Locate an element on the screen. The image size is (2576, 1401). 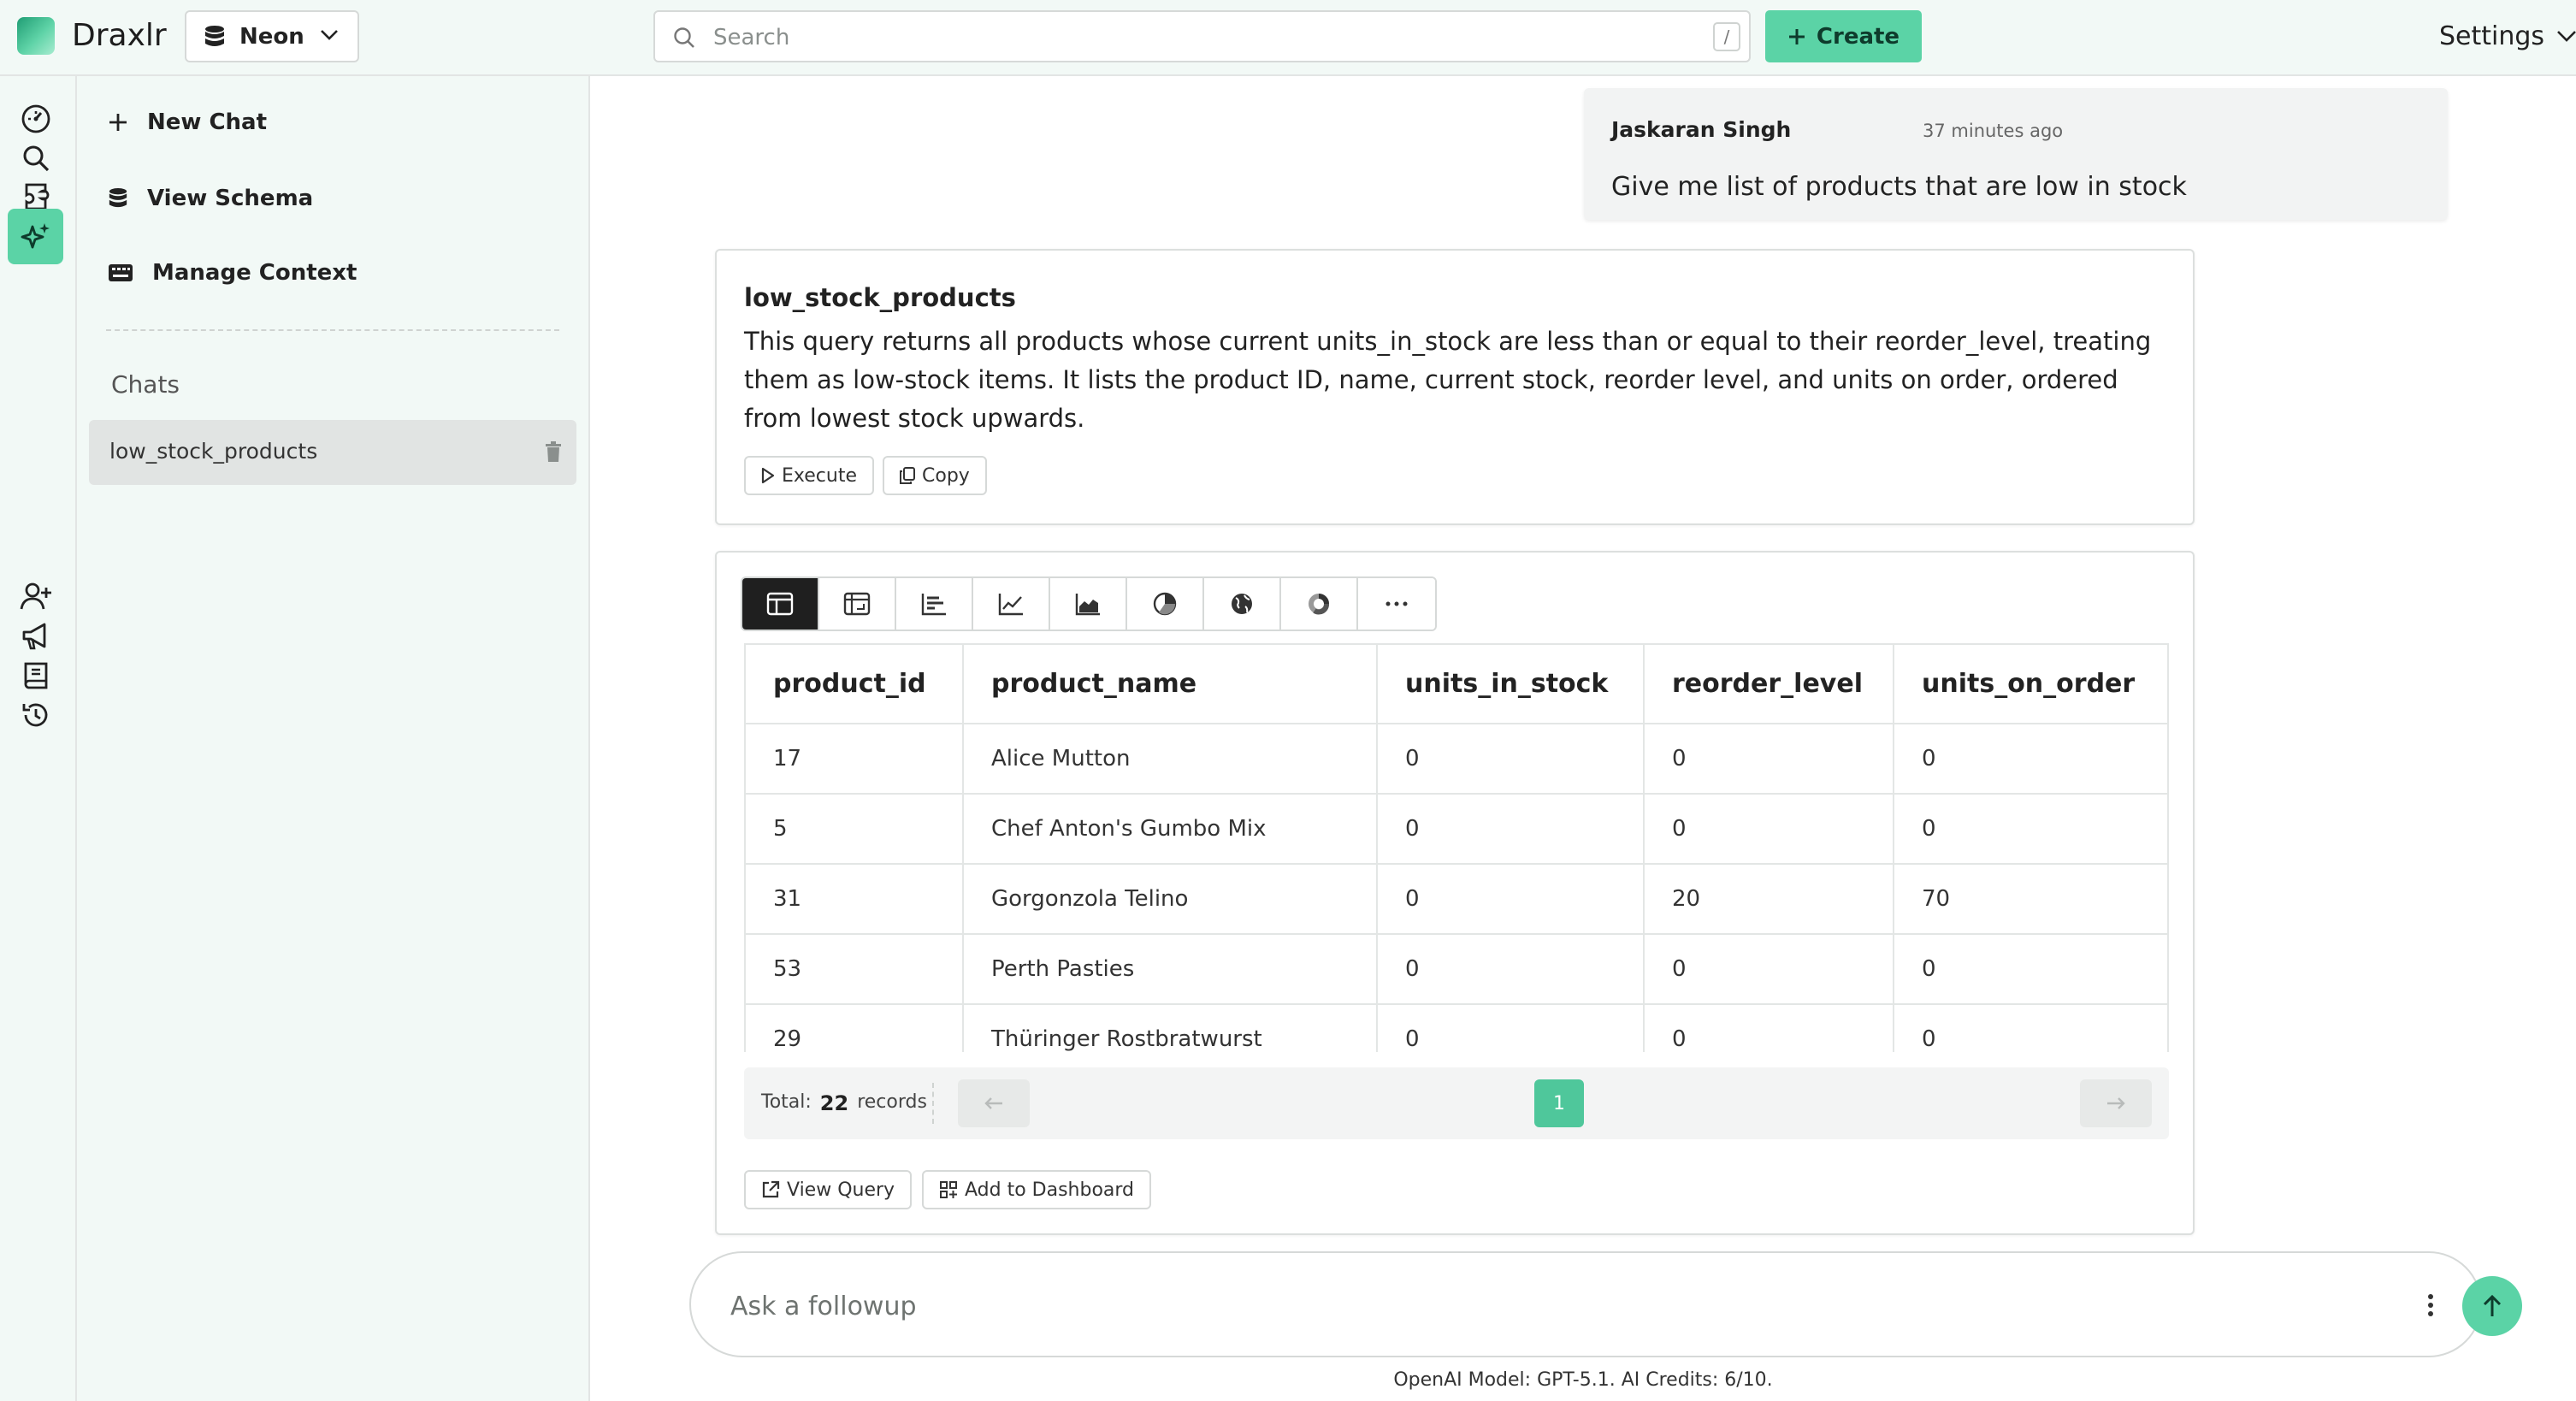
viz-bar-button is located at coordinates (934, 604).